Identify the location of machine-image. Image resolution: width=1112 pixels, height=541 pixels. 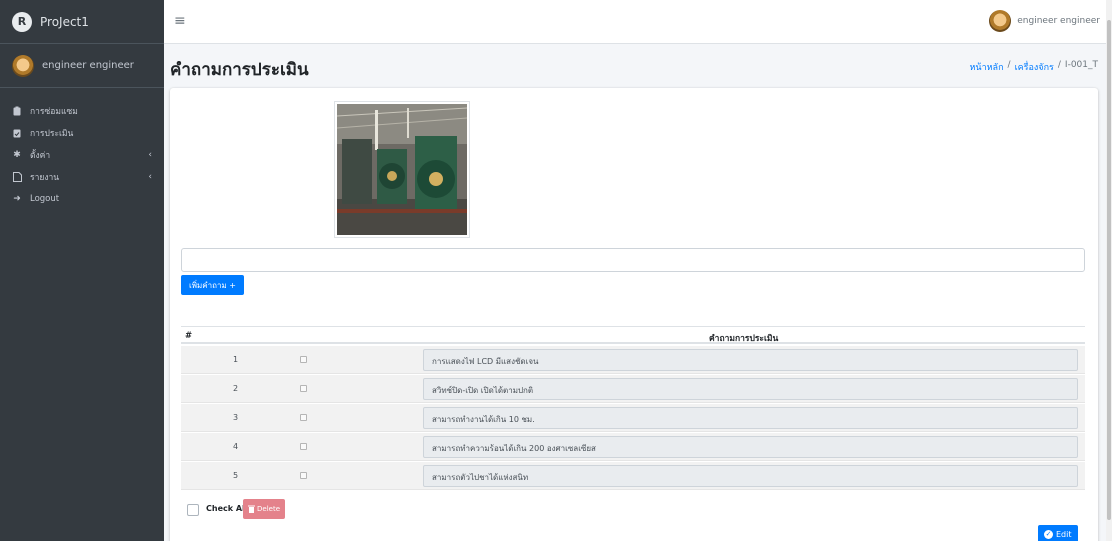
(402, 169).